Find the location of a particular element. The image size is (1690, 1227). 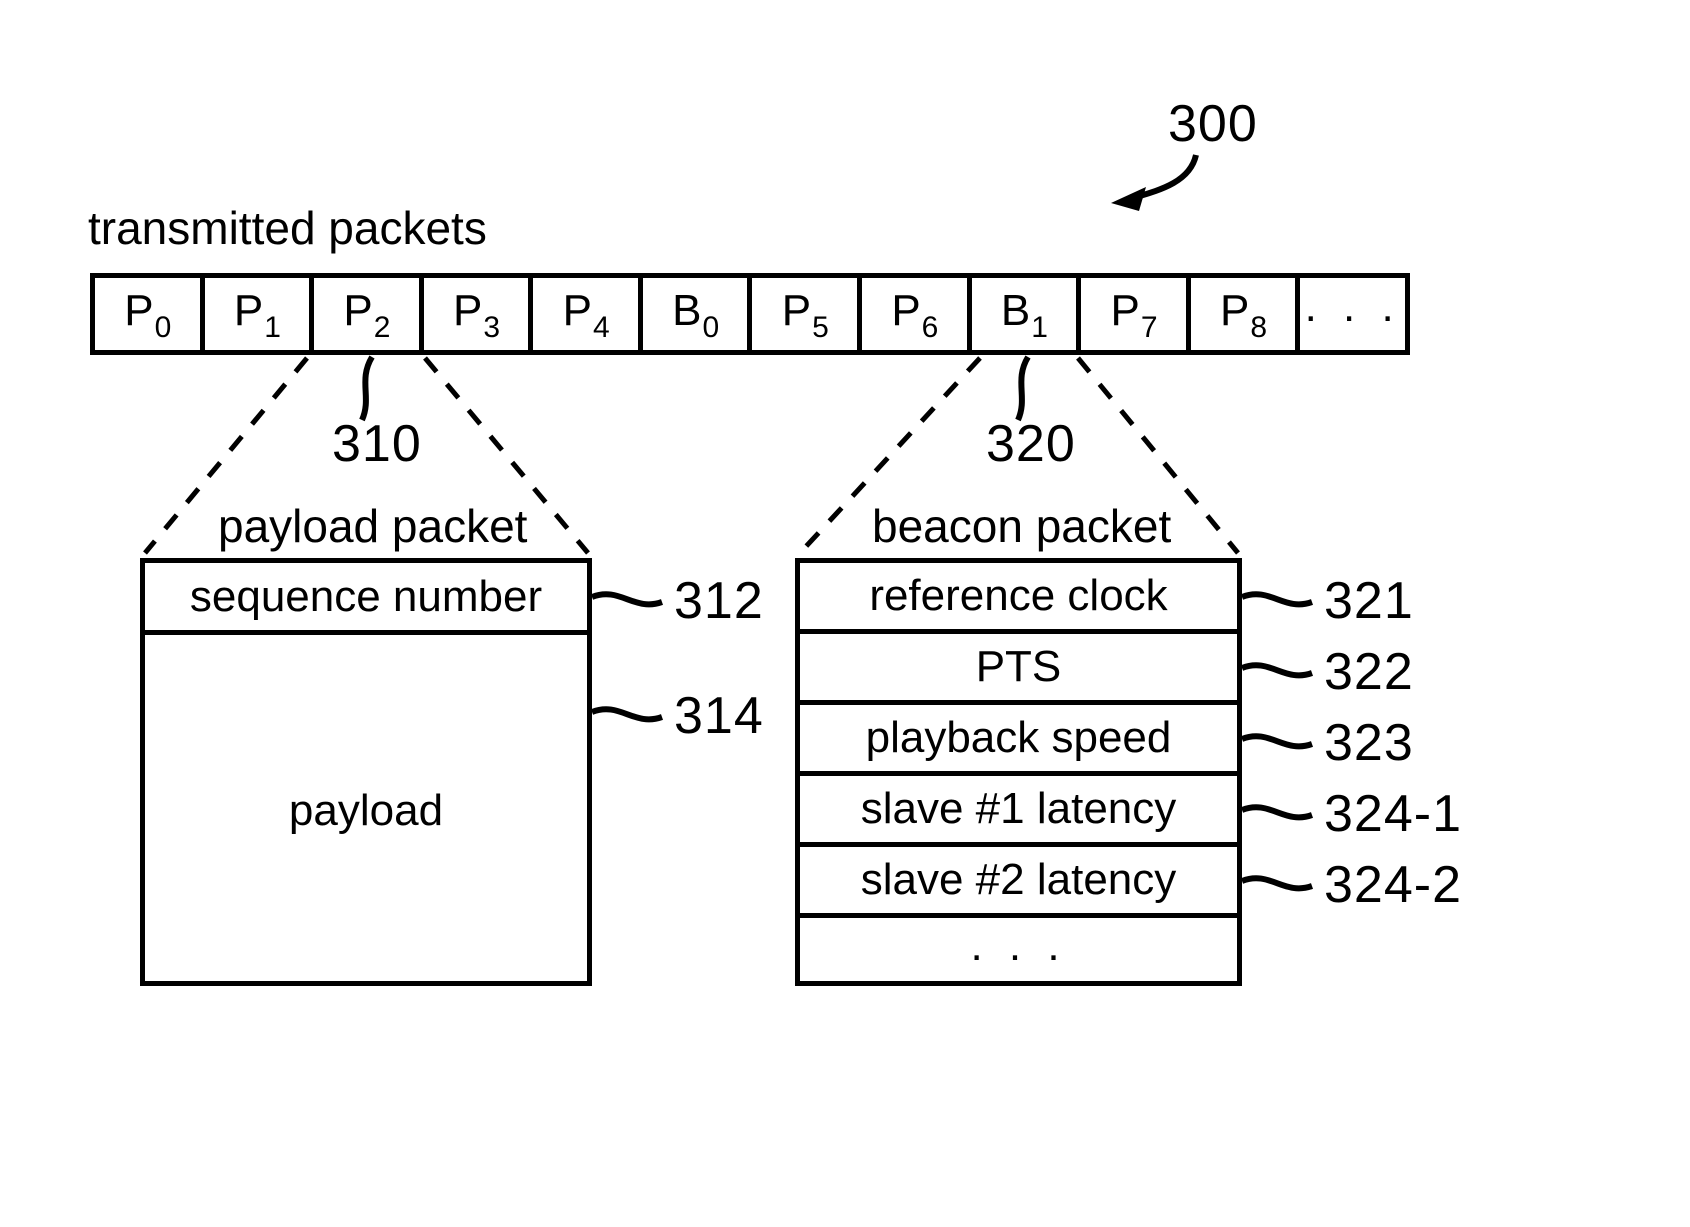

ref-314: 314 is located at coordinates (719, 716).